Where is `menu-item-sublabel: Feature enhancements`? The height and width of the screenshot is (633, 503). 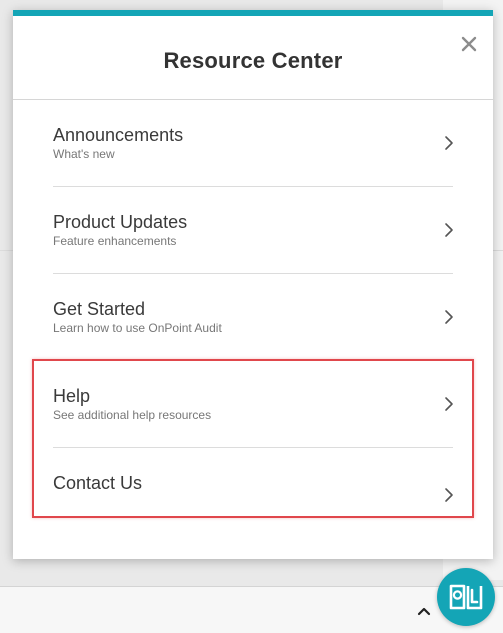
menu-item-sublabel: Feature enhancements is located at coordinates (115, 241).